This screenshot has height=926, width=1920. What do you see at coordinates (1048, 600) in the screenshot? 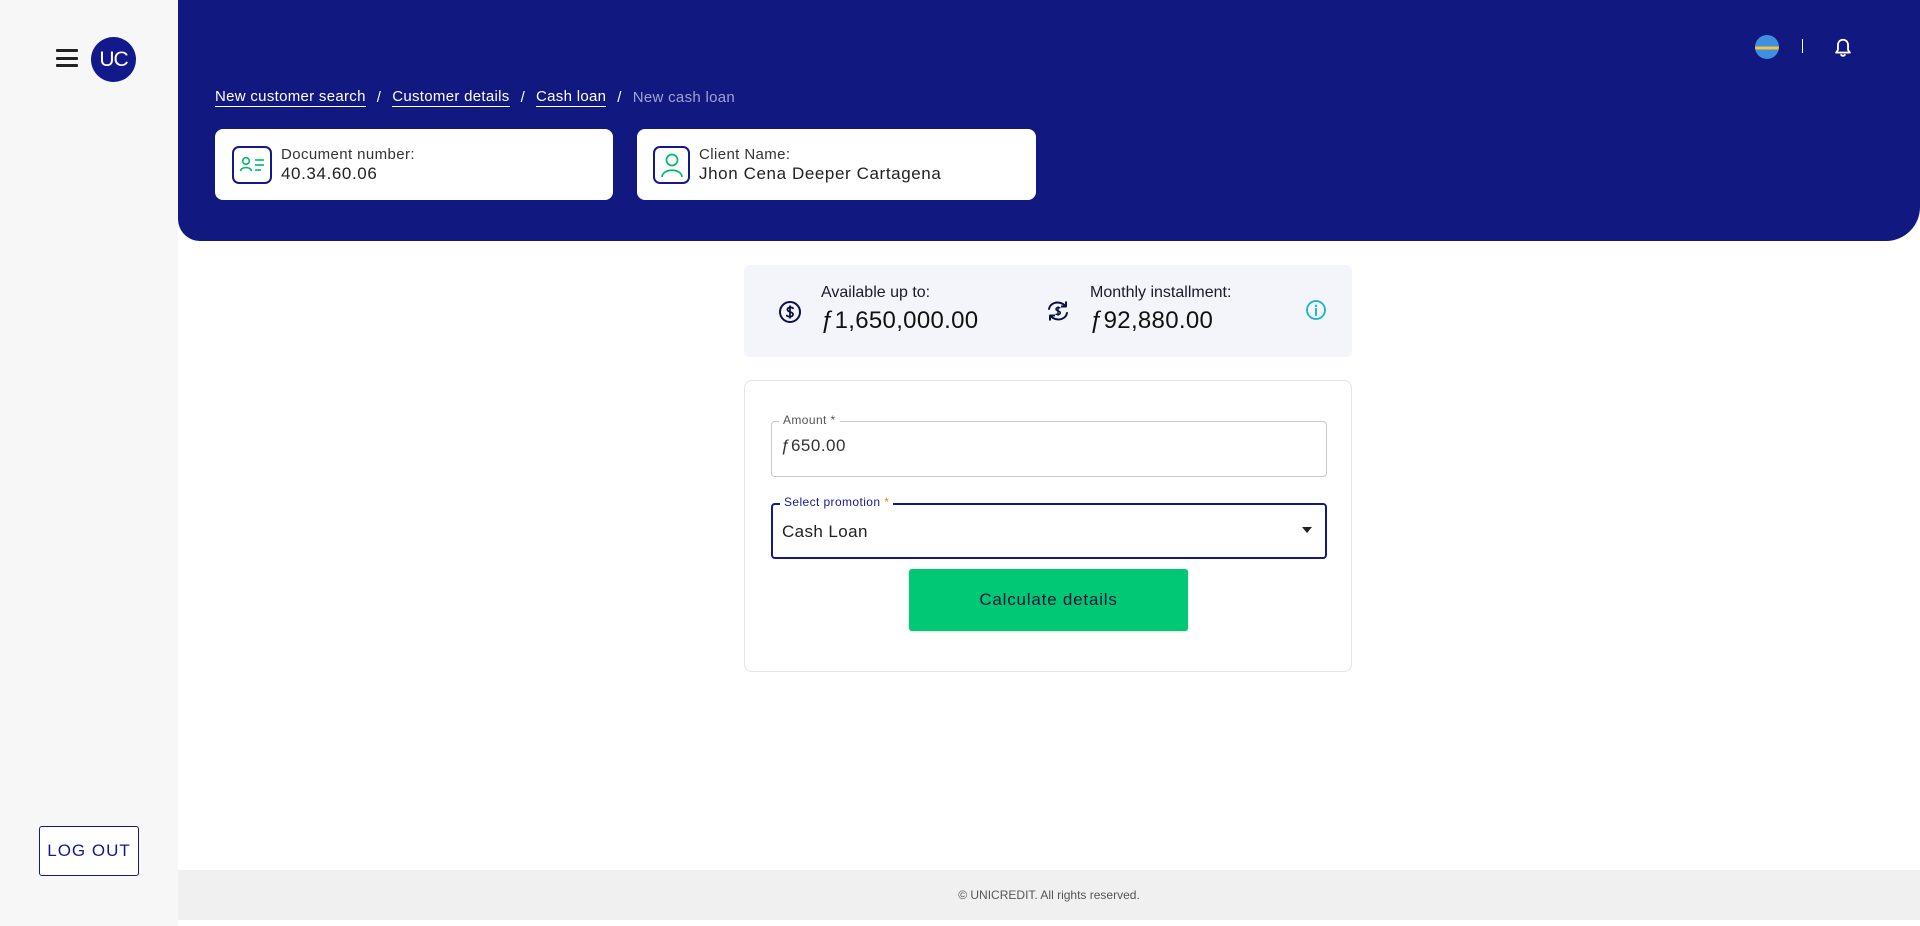
I see `calculate-details-button: Calculate details` at bounding box center [1048, 600].